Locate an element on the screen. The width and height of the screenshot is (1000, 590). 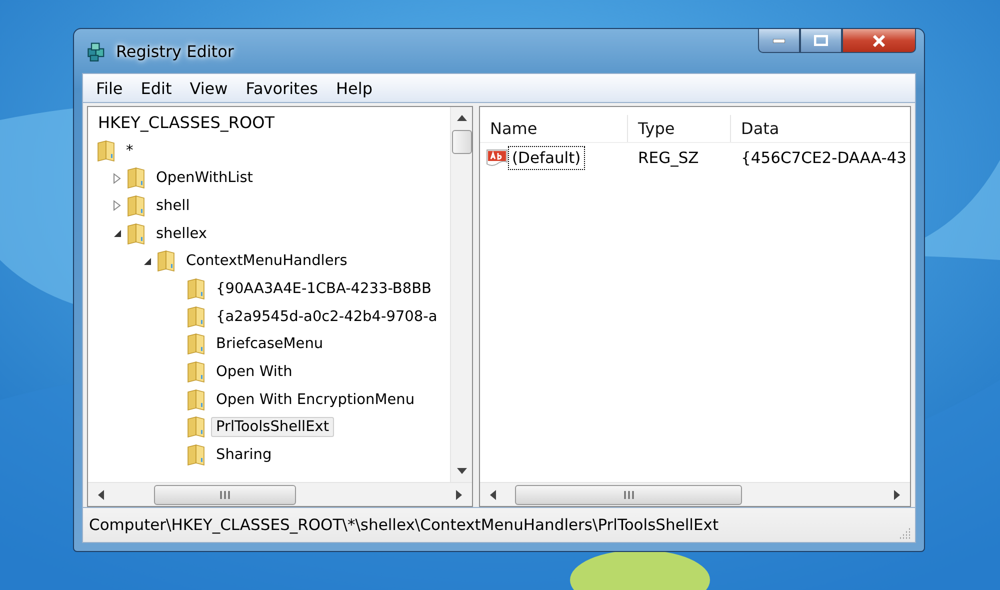
maximize-icon is located at coordinates (821, 40).